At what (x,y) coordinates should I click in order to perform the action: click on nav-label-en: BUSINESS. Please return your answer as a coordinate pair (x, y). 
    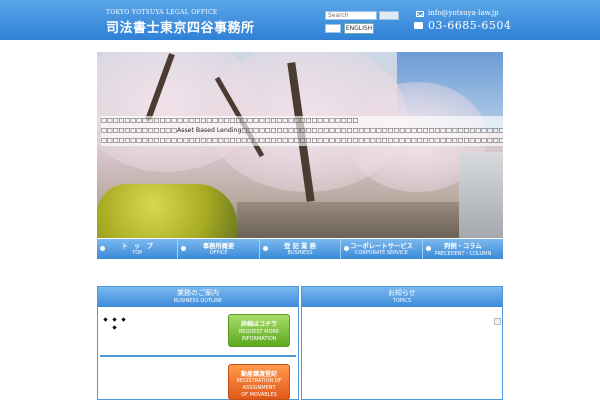
    Looking at the image, I should click on (300, 253).